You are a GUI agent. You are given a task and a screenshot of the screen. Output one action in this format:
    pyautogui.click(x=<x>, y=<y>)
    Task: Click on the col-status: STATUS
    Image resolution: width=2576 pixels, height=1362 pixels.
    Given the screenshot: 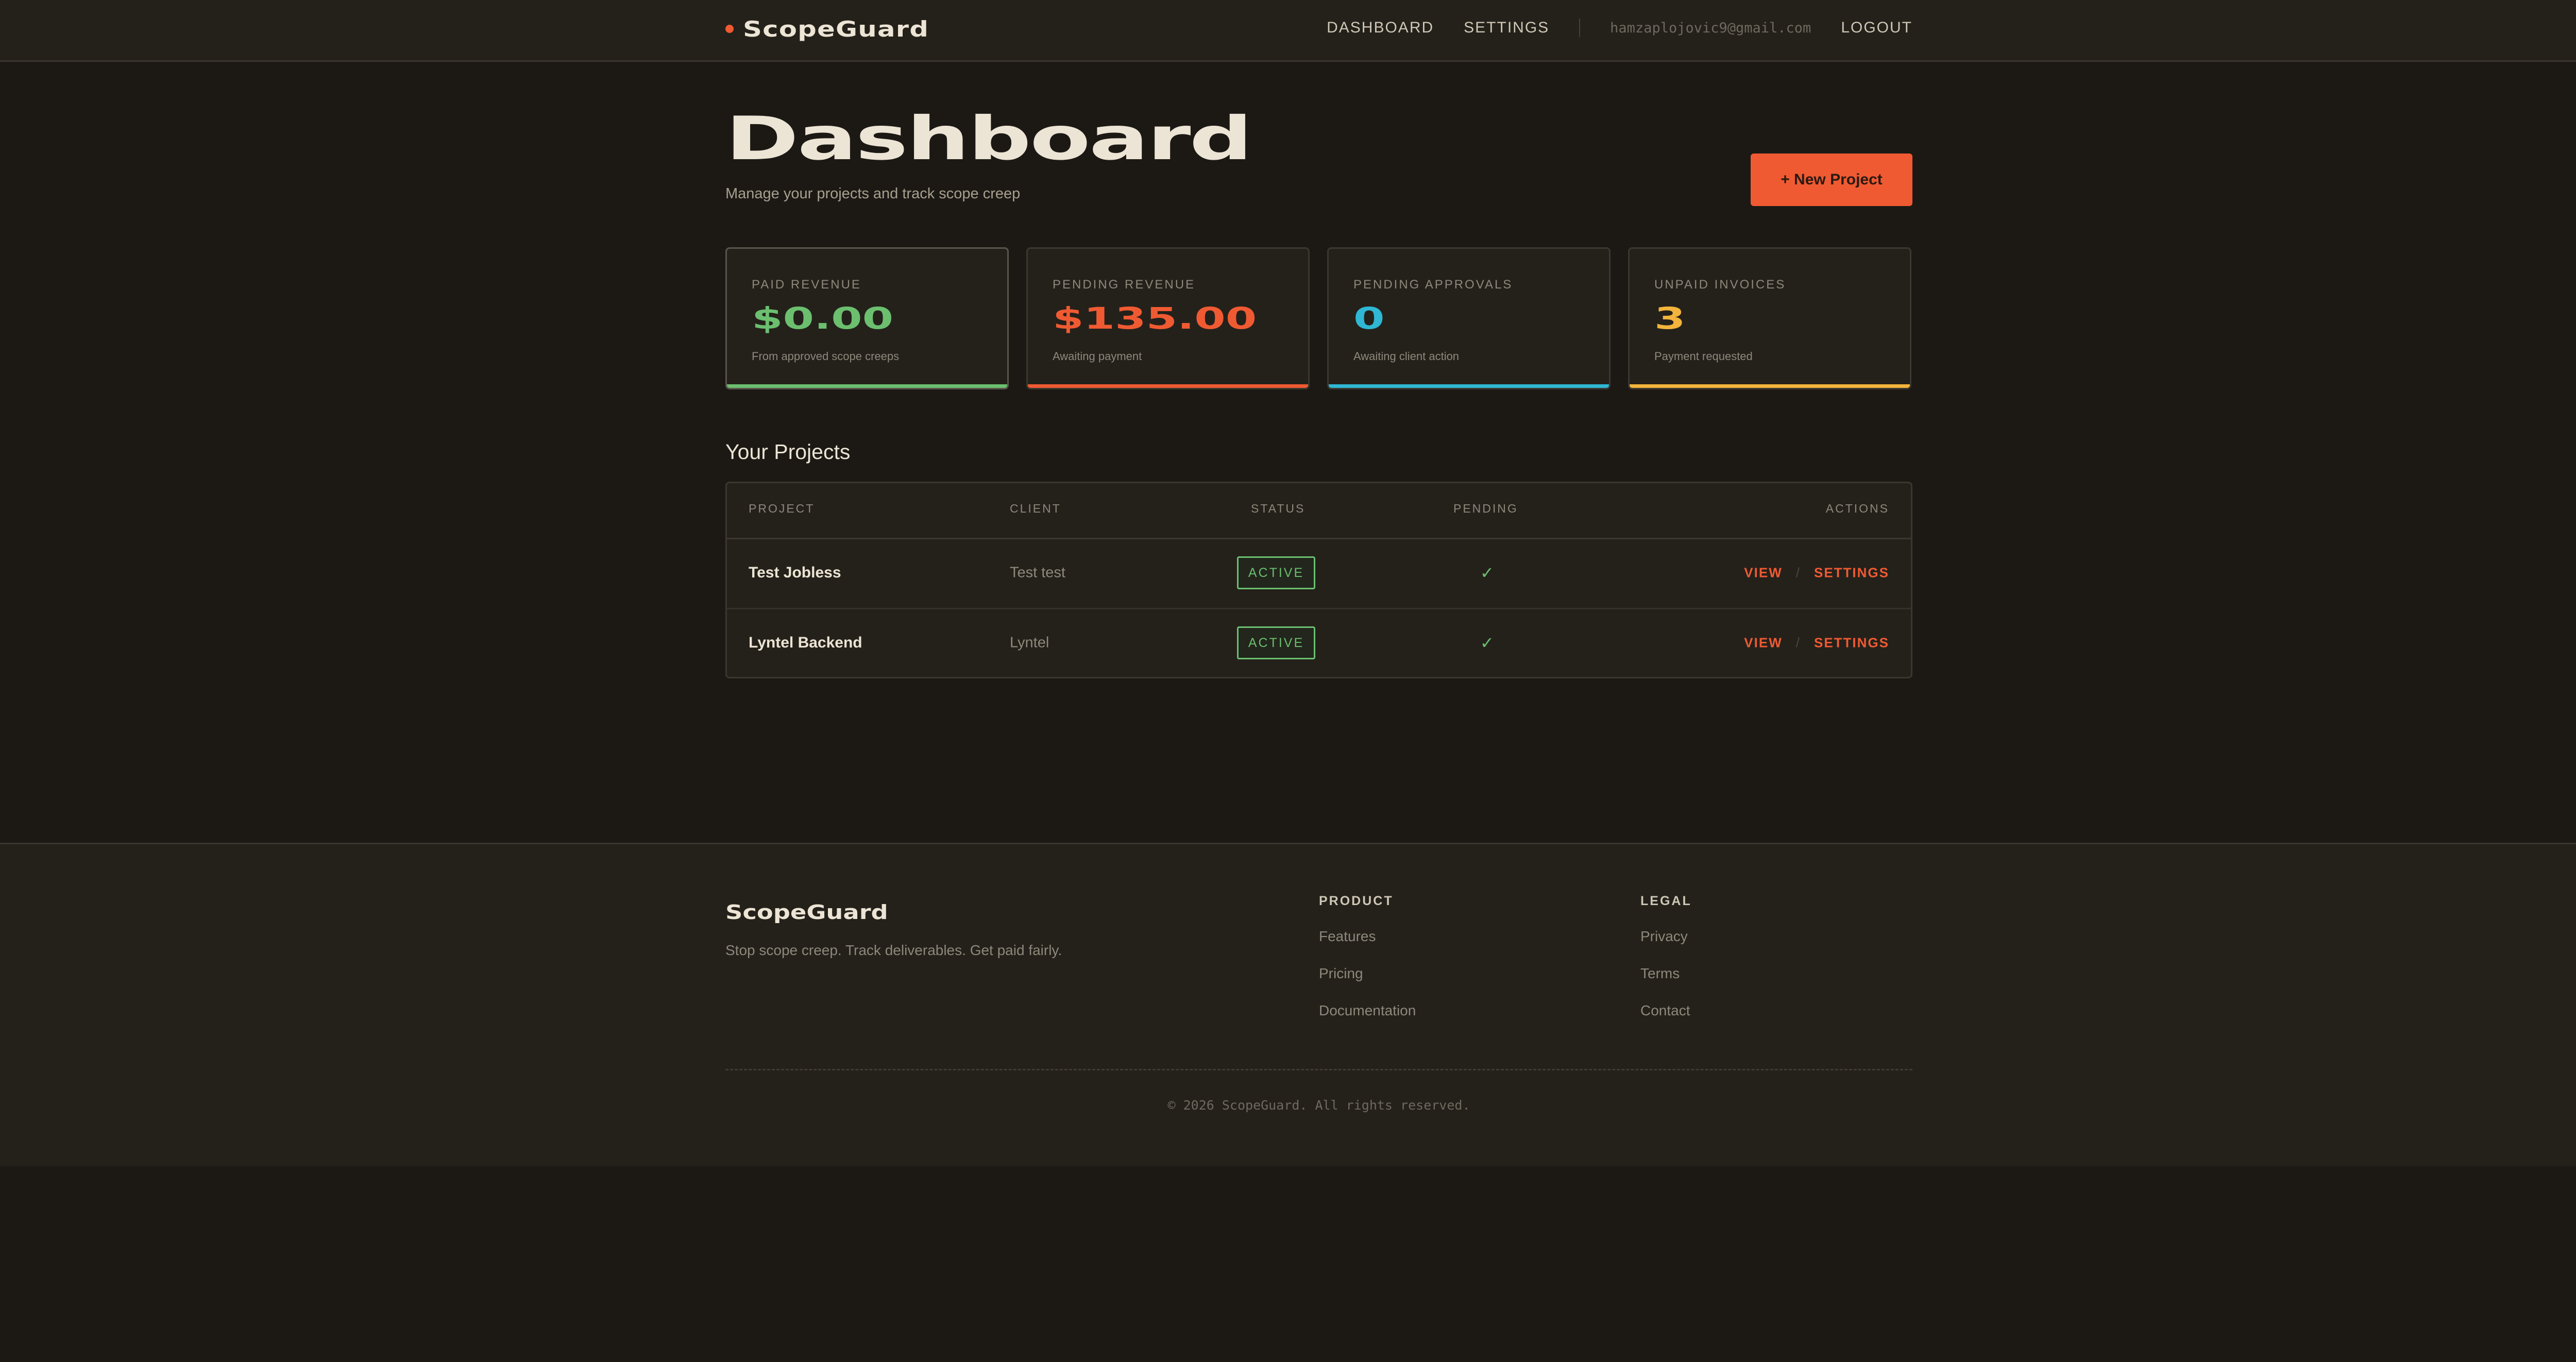 What is the action you would take?
    pyautogui.click(x=1278, y=508)
    